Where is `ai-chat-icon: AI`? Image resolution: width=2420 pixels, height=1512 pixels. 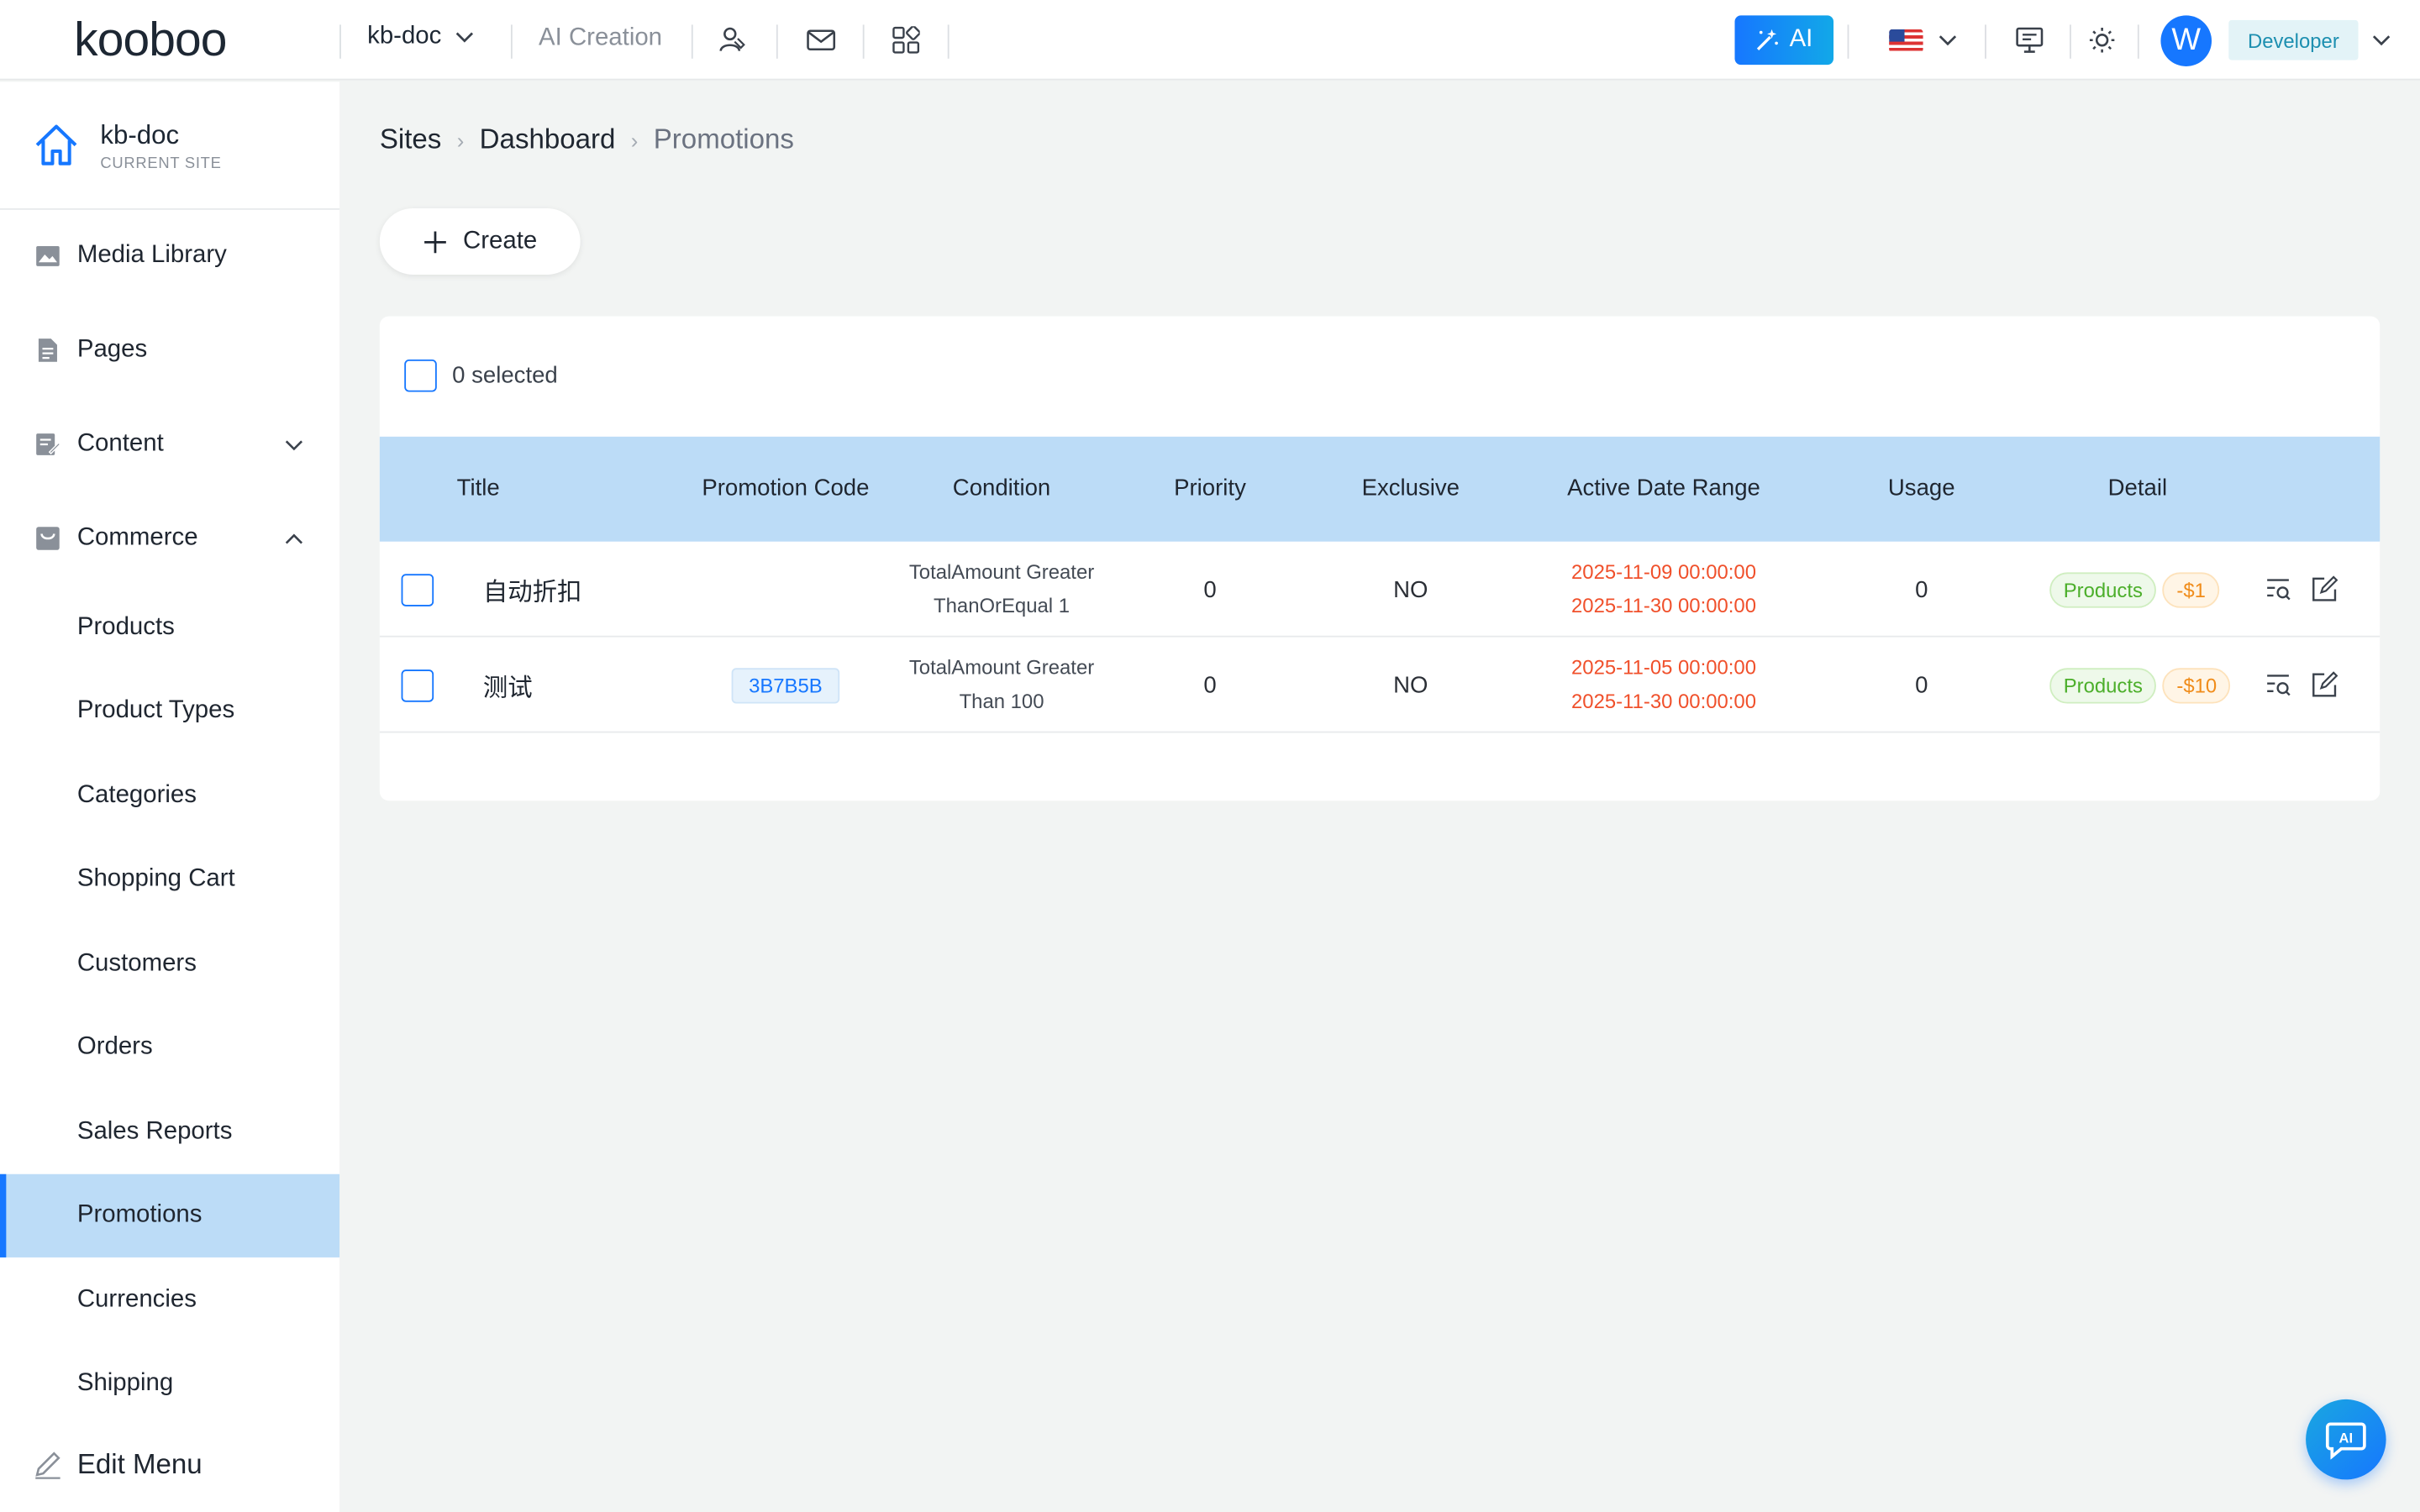
ai-chat-icon: AI is located at coordinates (2345, 1441).